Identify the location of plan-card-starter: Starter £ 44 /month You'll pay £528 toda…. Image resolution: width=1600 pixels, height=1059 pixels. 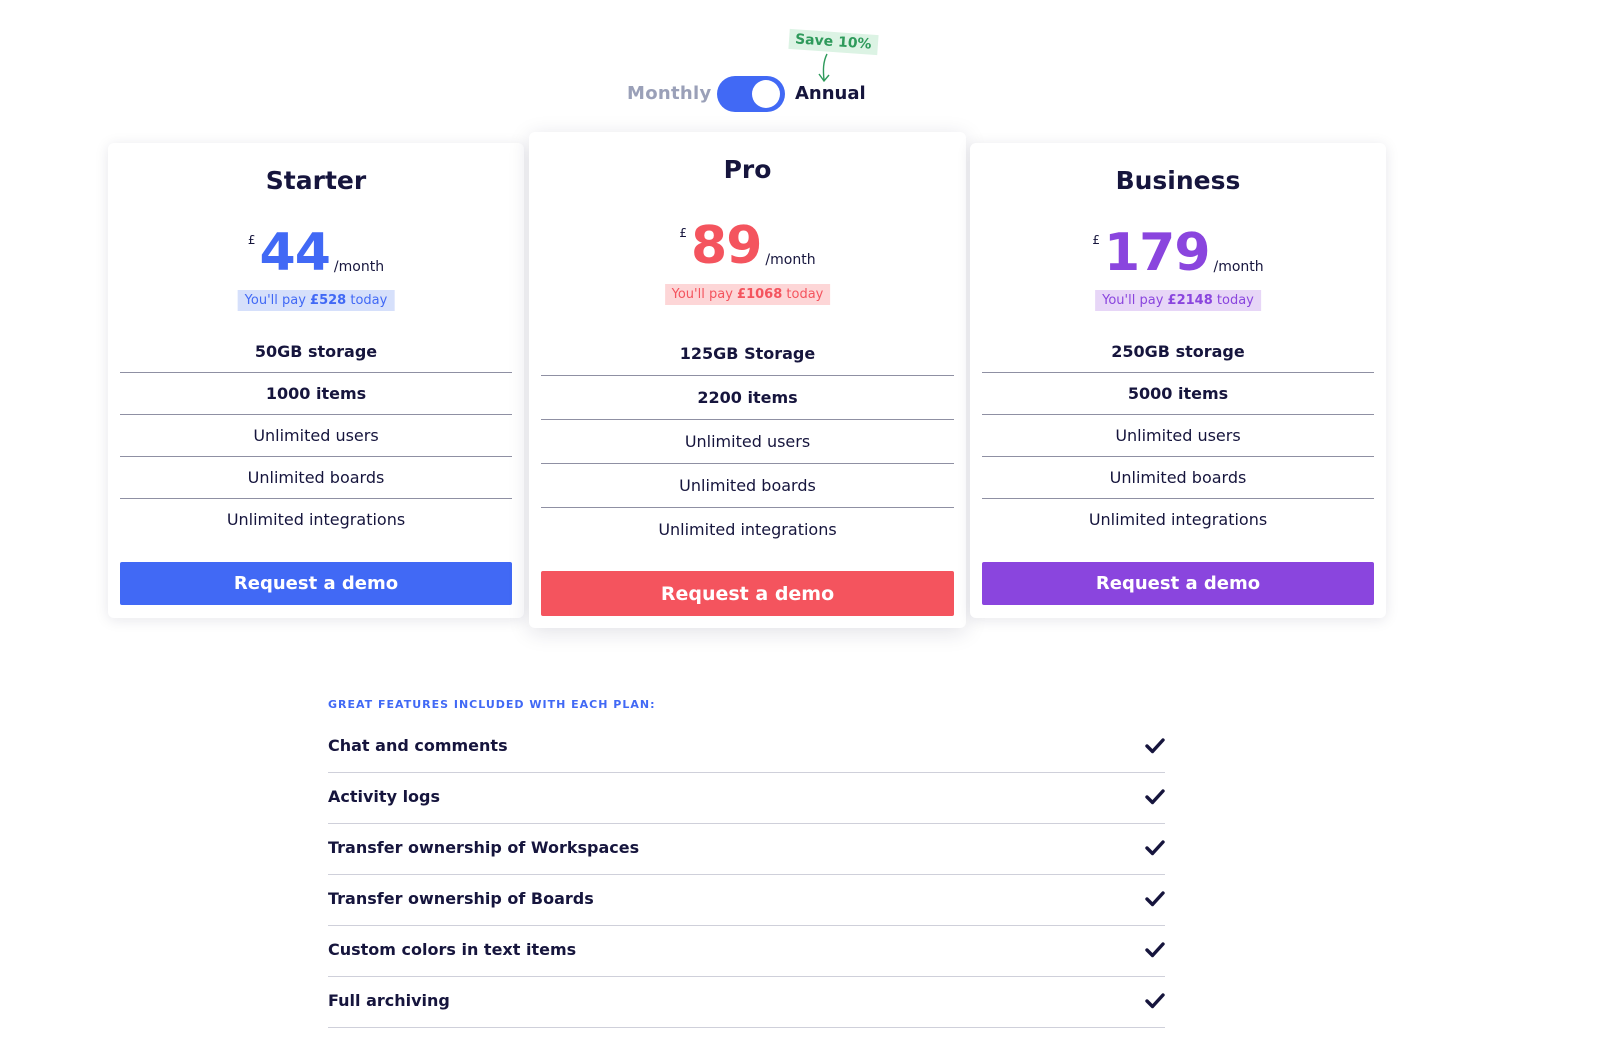
(316, 380).